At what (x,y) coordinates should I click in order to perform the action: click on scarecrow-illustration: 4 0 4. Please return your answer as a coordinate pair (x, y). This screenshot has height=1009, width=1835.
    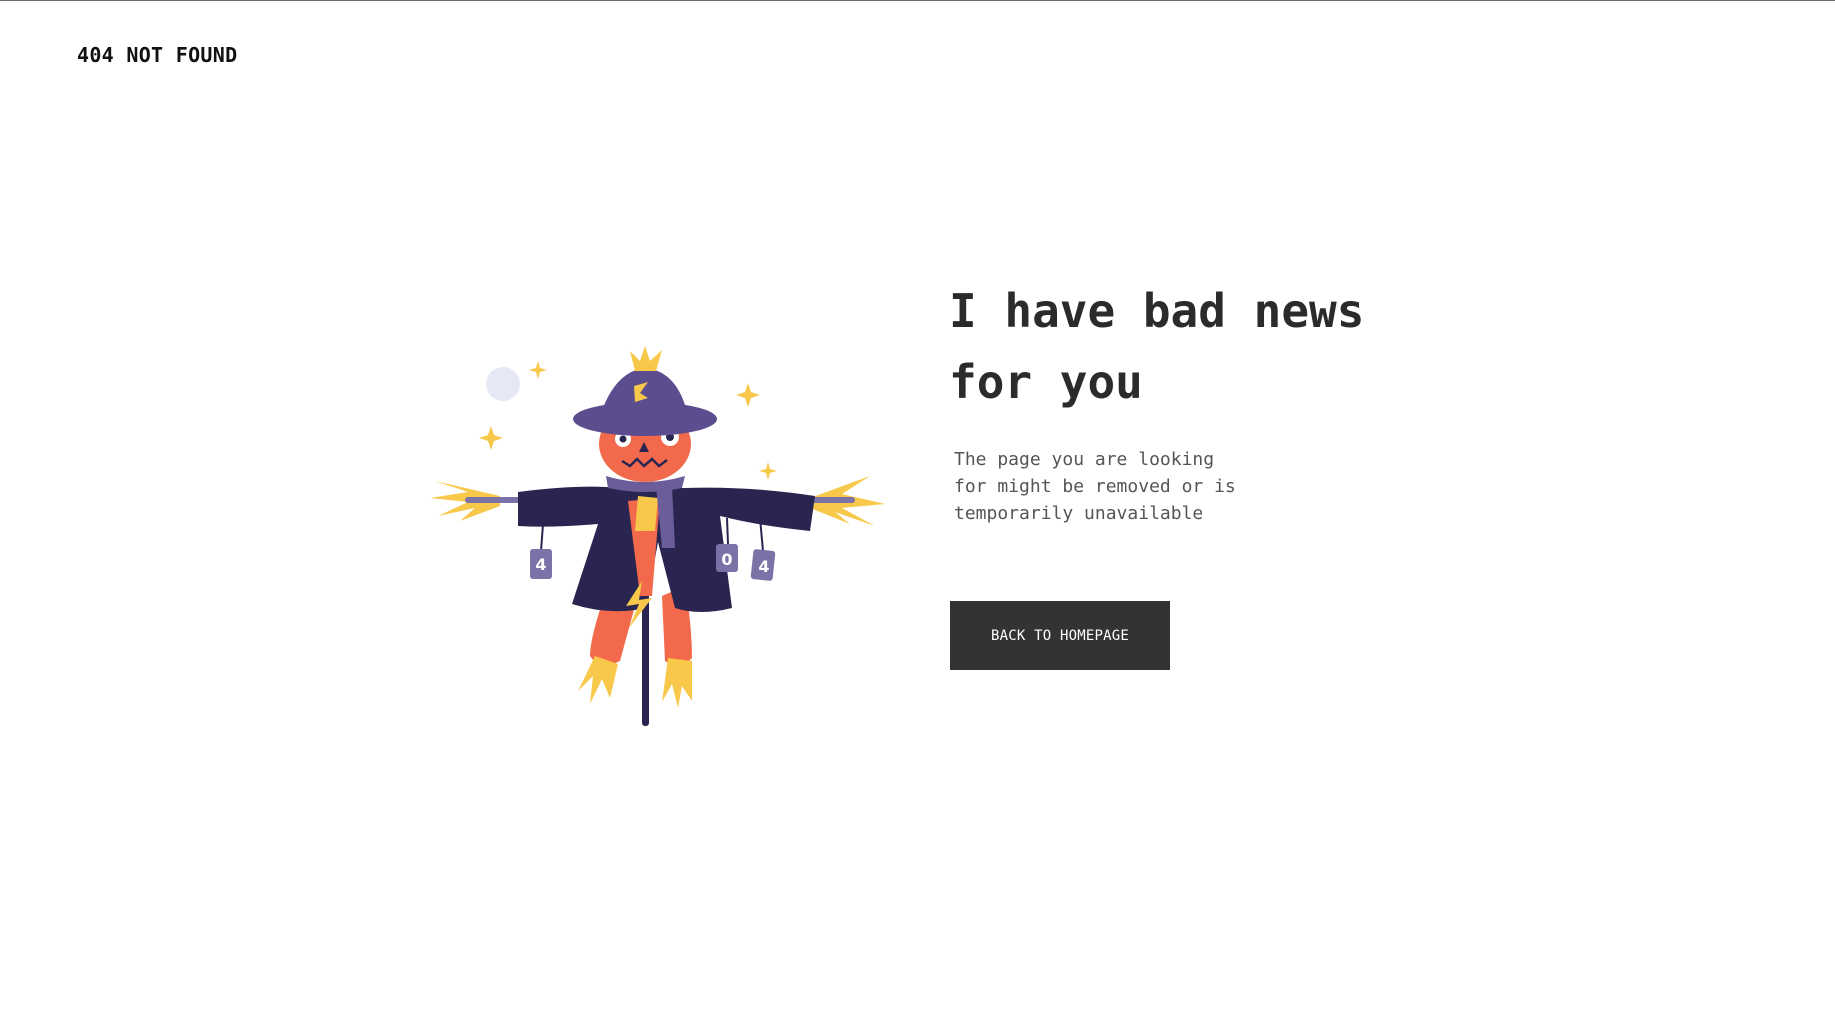
    Looking at the image, I should click on (660, 541).